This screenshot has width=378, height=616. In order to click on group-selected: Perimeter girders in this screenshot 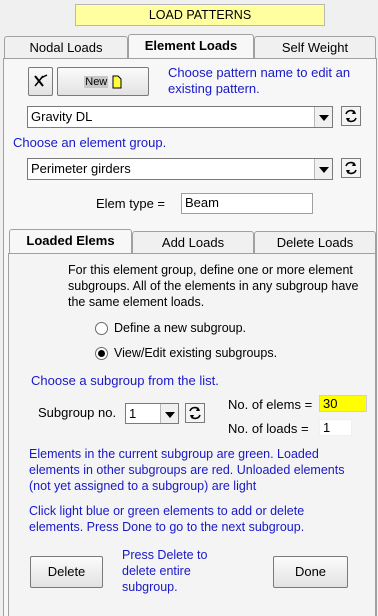, I will do `click(81, 168)`.